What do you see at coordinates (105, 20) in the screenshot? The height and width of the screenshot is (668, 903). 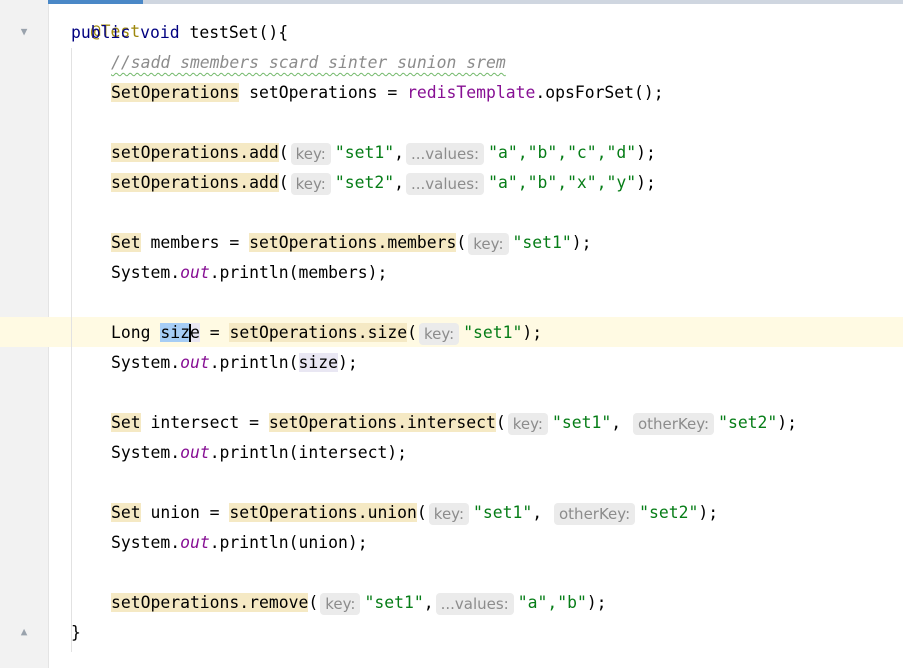 I see `annotation-line: @Test` at bounding box center [105, 20].